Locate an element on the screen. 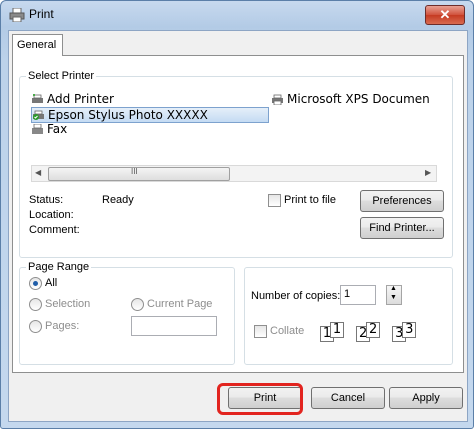 The image size is (474, 429). collate-page: 1 is located at coordinates (337, 330).